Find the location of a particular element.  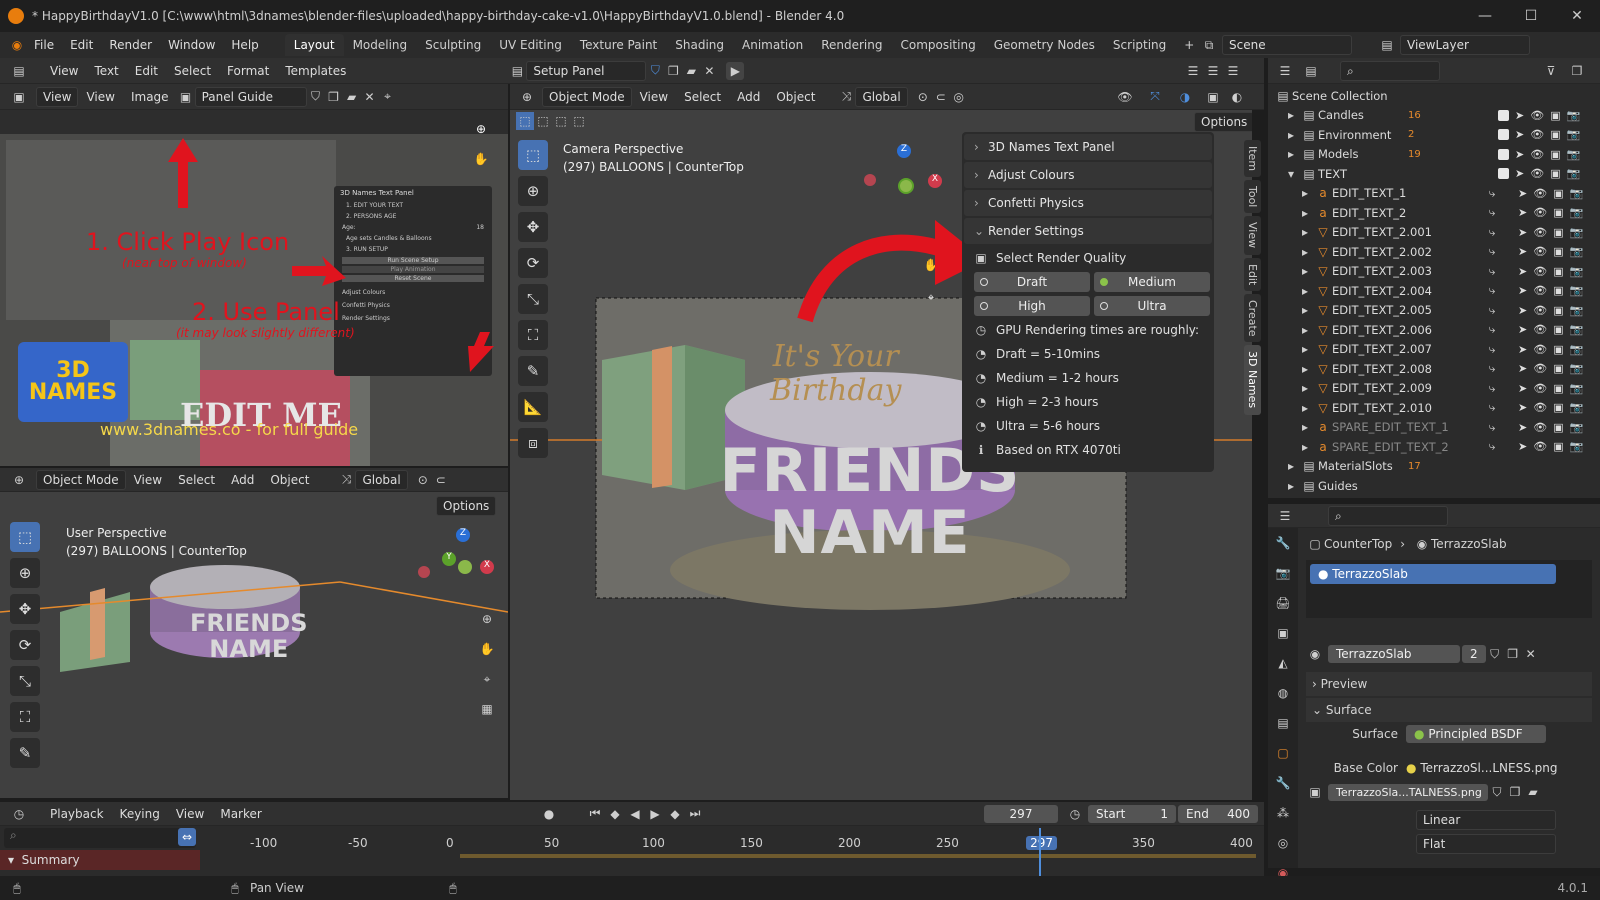

select-box-tool: ⬚ is located at coordinates (533, 155).